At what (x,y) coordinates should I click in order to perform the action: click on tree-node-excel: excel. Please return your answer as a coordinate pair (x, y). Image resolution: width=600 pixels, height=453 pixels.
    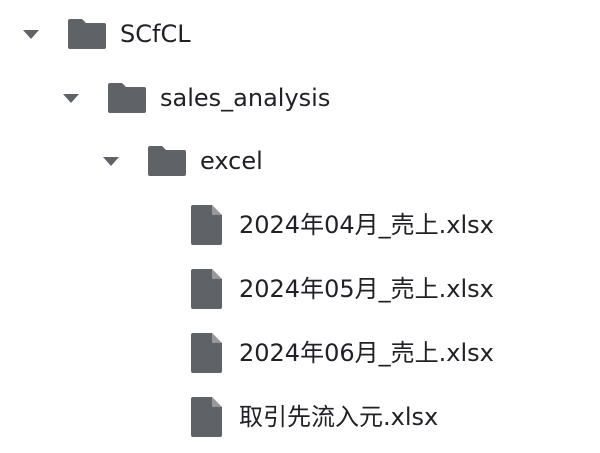
    Looking at the image, I should click on (181, 161).